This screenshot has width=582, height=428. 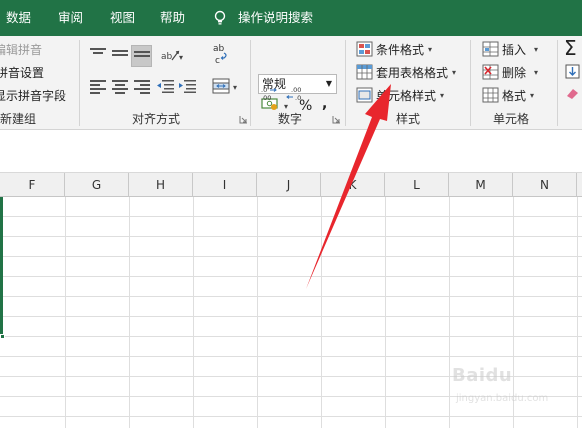 I want to click on wrap-text-icon: ab c, so click(x=221, y=55).